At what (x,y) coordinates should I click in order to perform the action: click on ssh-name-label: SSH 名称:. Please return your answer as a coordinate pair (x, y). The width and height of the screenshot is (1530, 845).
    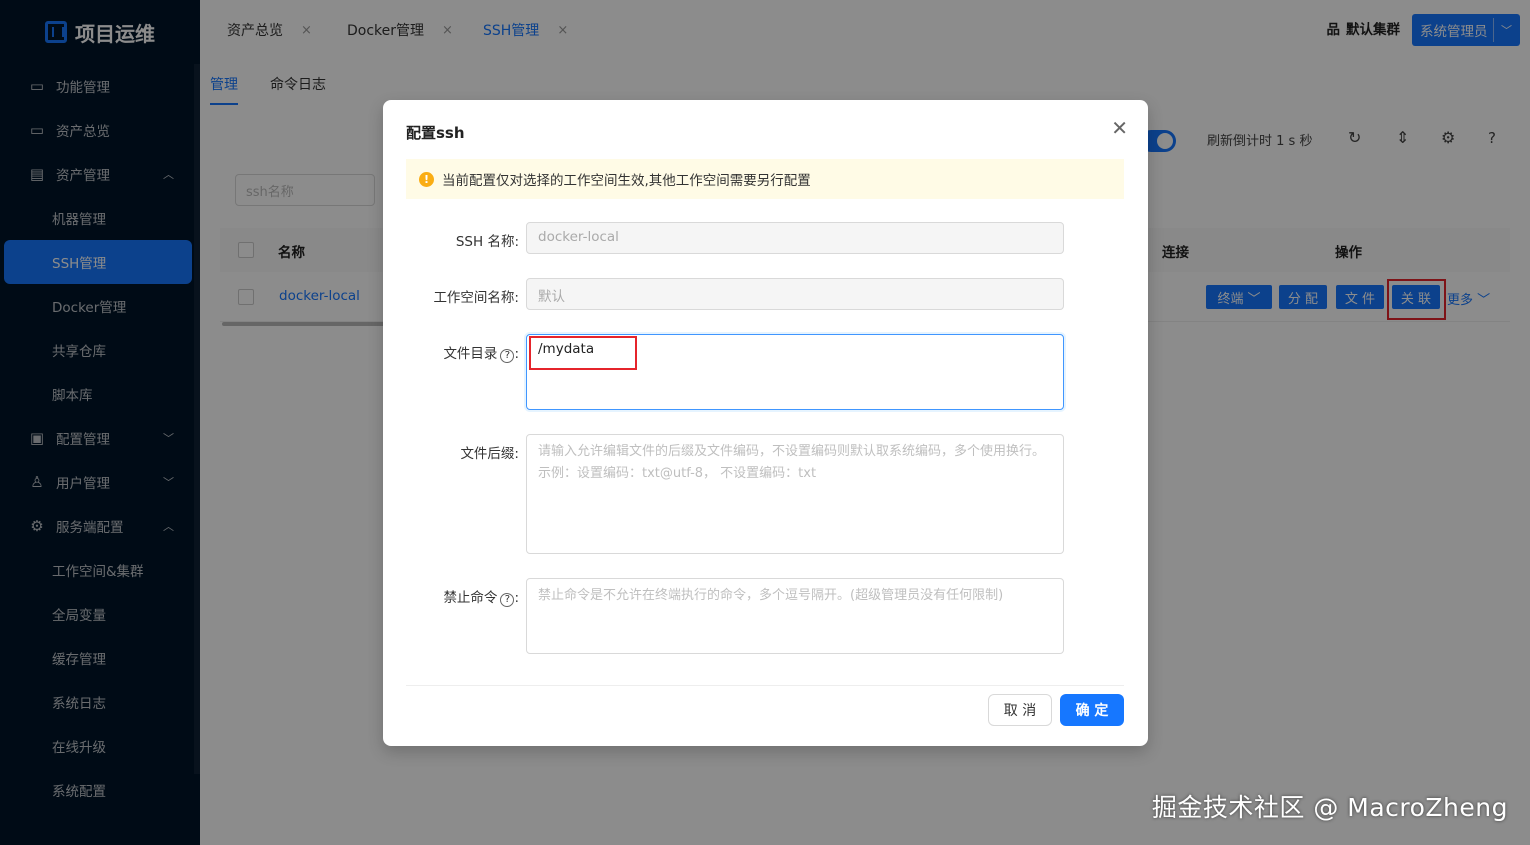
    Looking at the image, I should click on (487, 242).